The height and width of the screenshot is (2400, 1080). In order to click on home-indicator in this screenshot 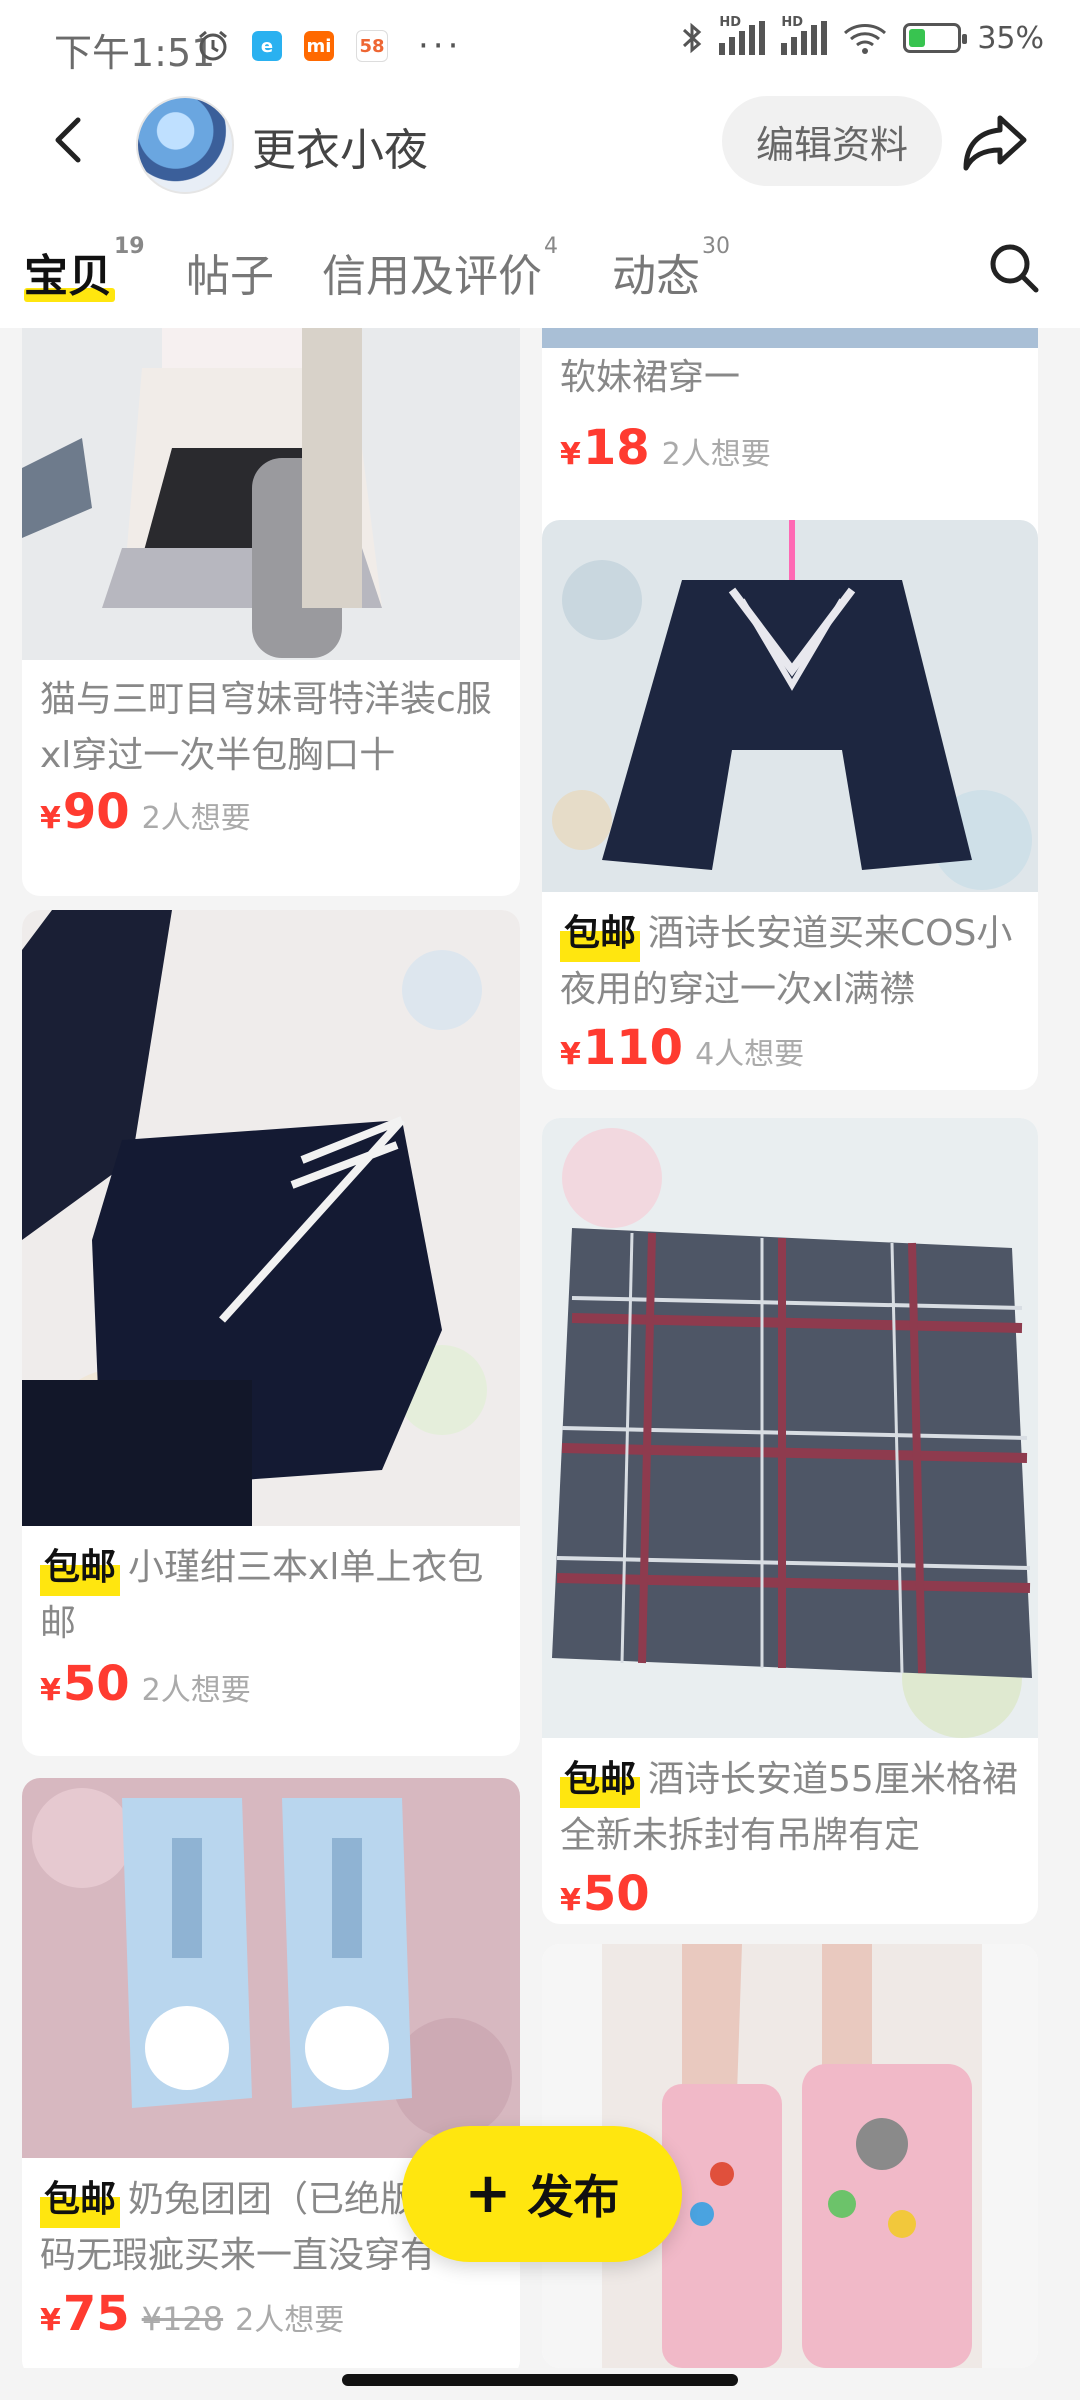, I will do `click(540, 2380)`.